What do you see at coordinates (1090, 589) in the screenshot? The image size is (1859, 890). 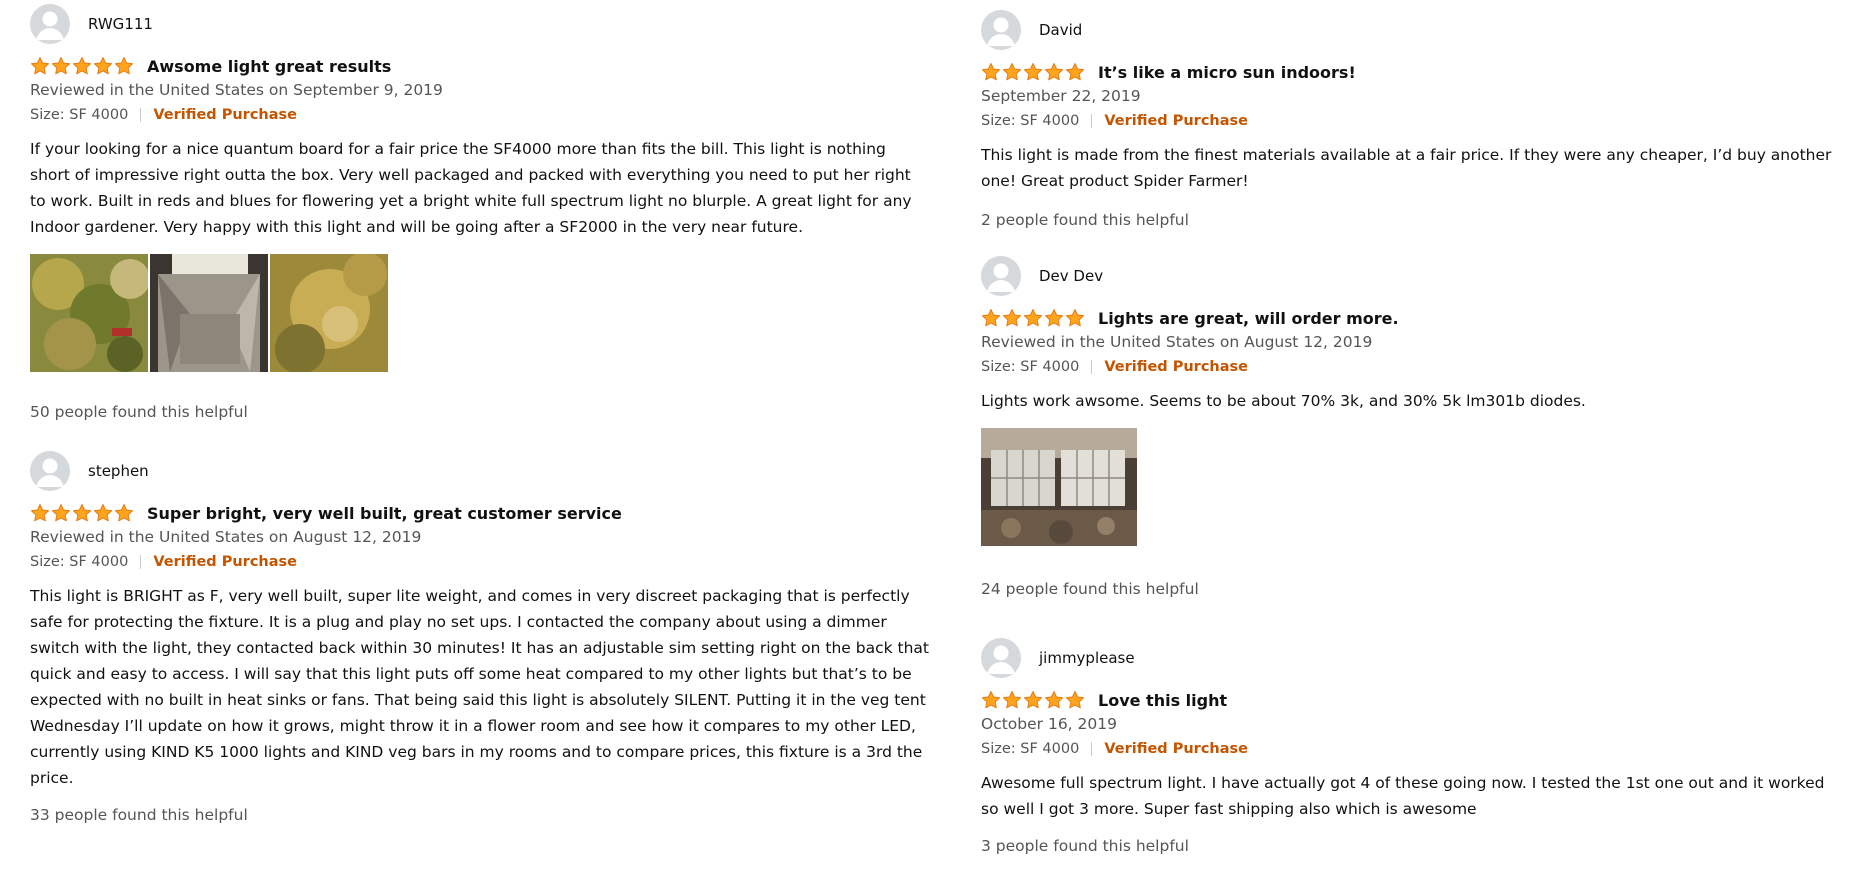 I see `helpful-count: 24 people found this helpful` at bounding box center [1090, 589].